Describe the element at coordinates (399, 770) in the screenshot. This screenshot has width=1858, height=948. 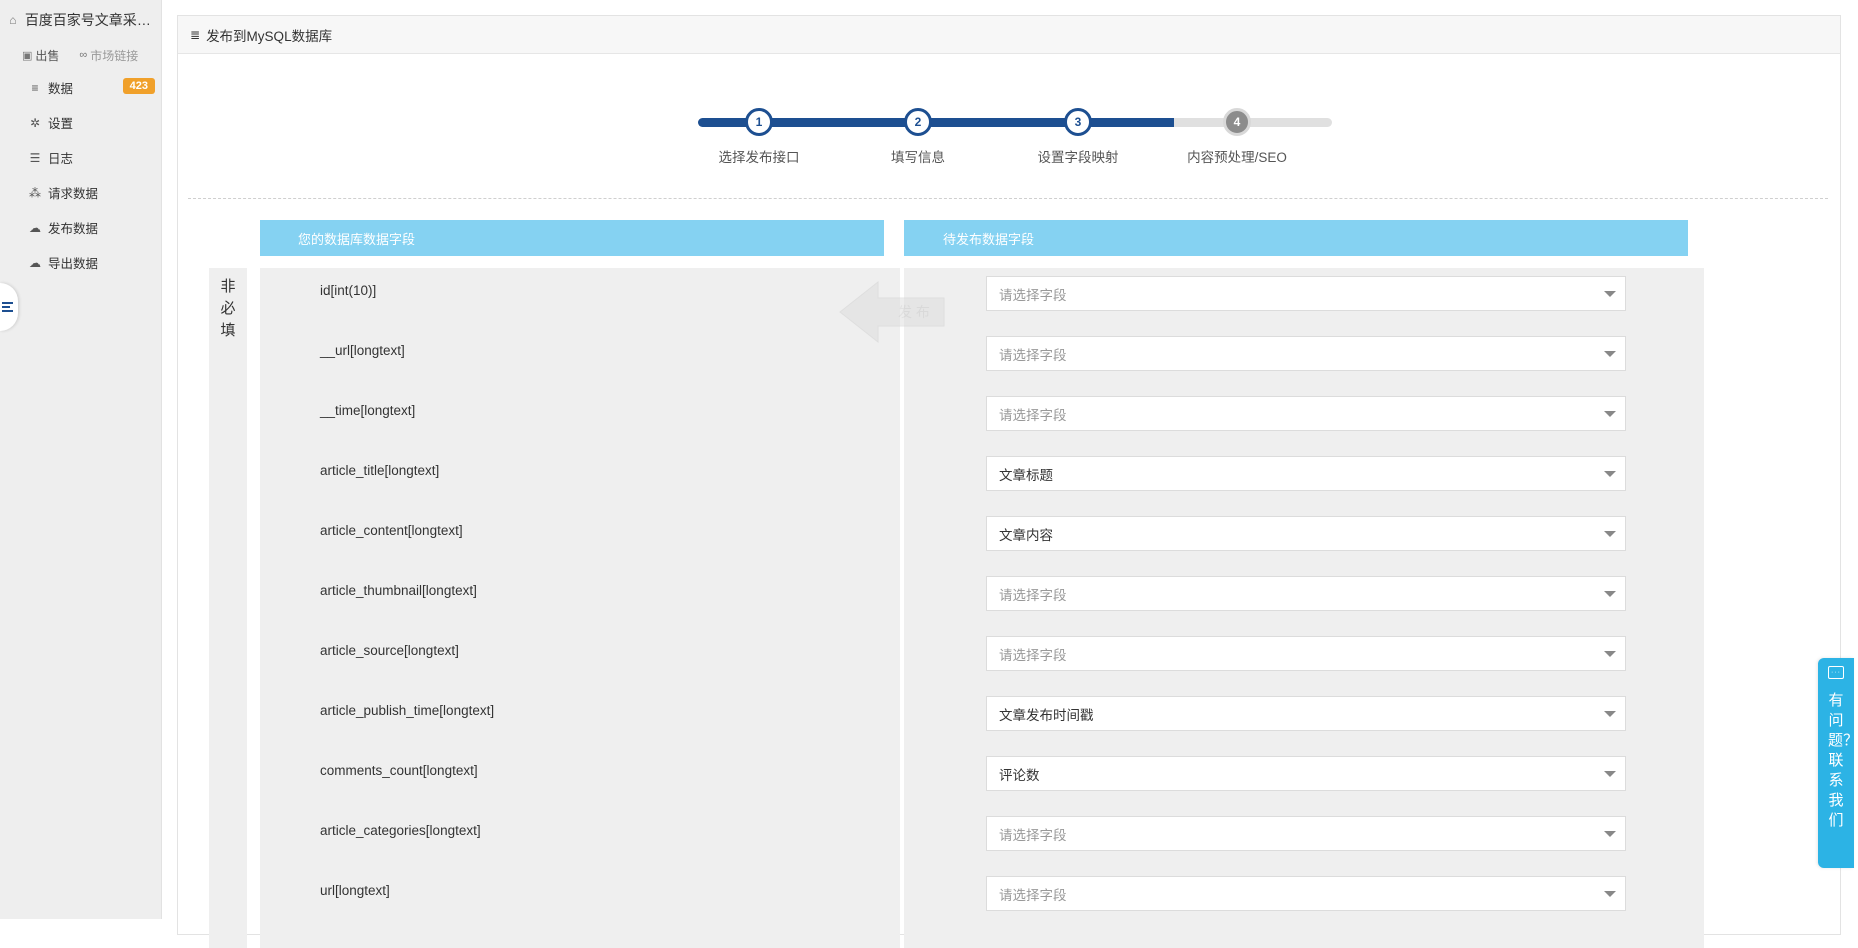
I see `db-field-name: comments_count[longtext]` at that location.